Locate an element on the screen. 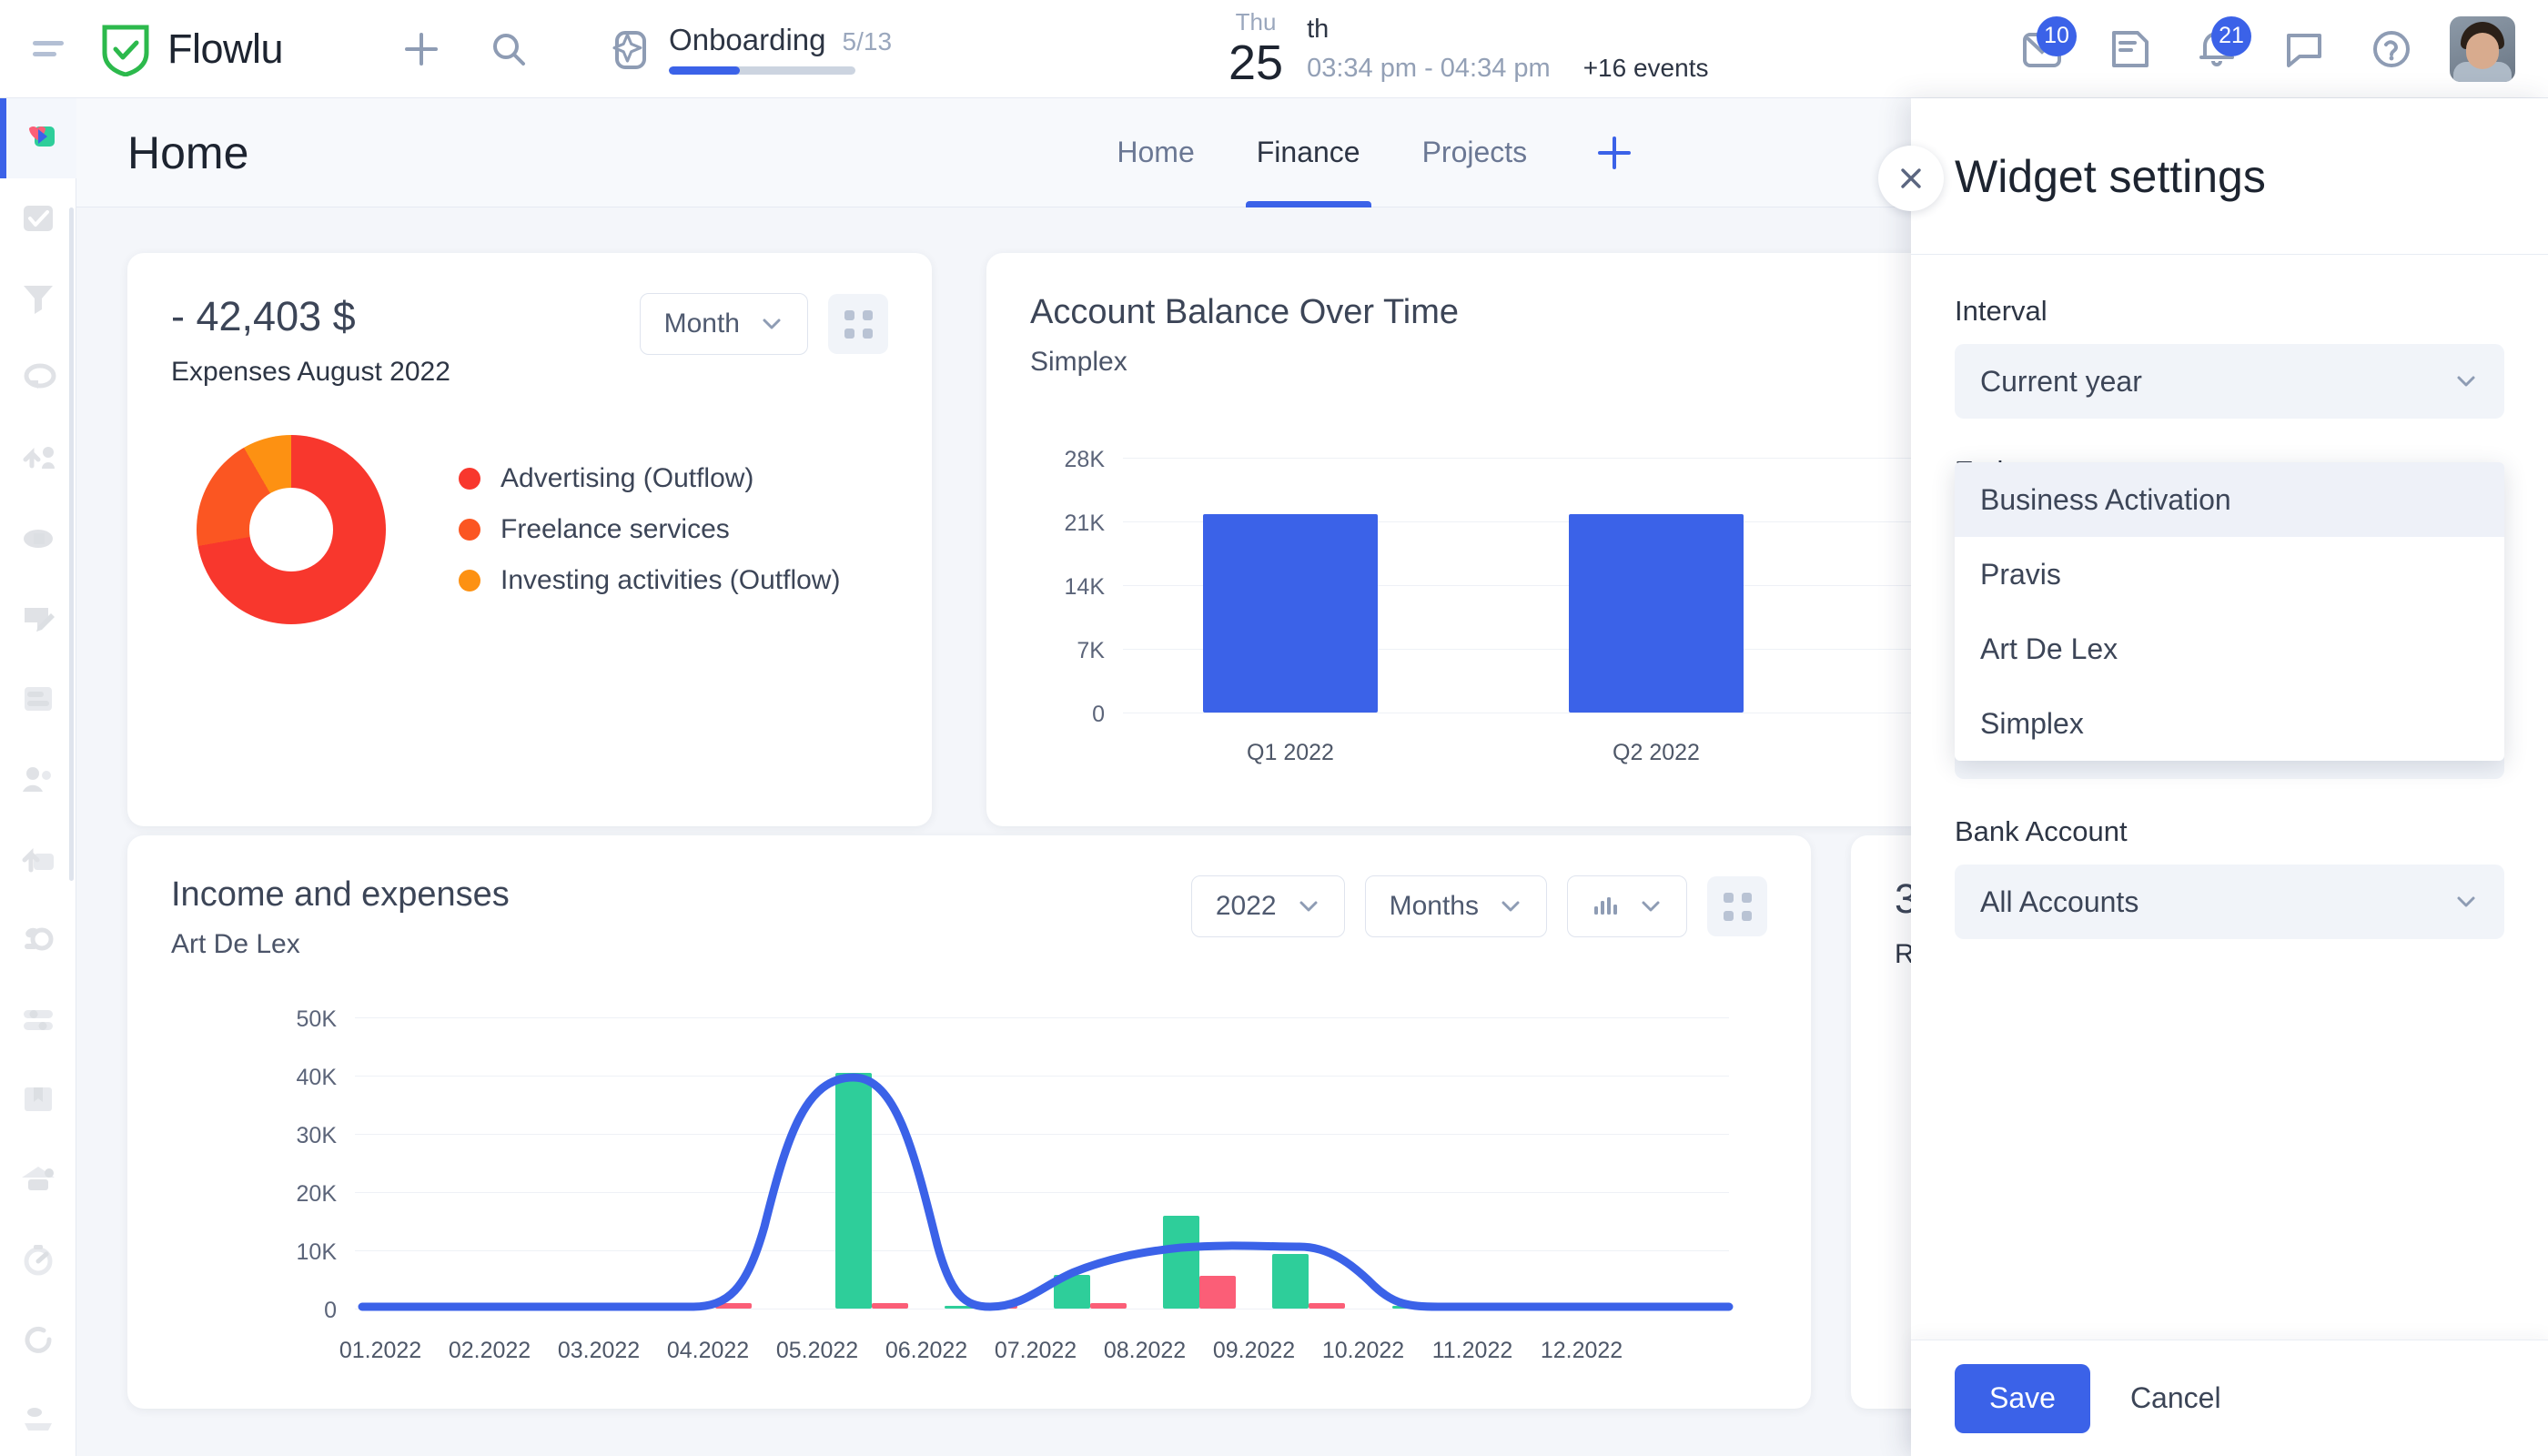  balance-line-series is located at coordinates (1046, 1192).